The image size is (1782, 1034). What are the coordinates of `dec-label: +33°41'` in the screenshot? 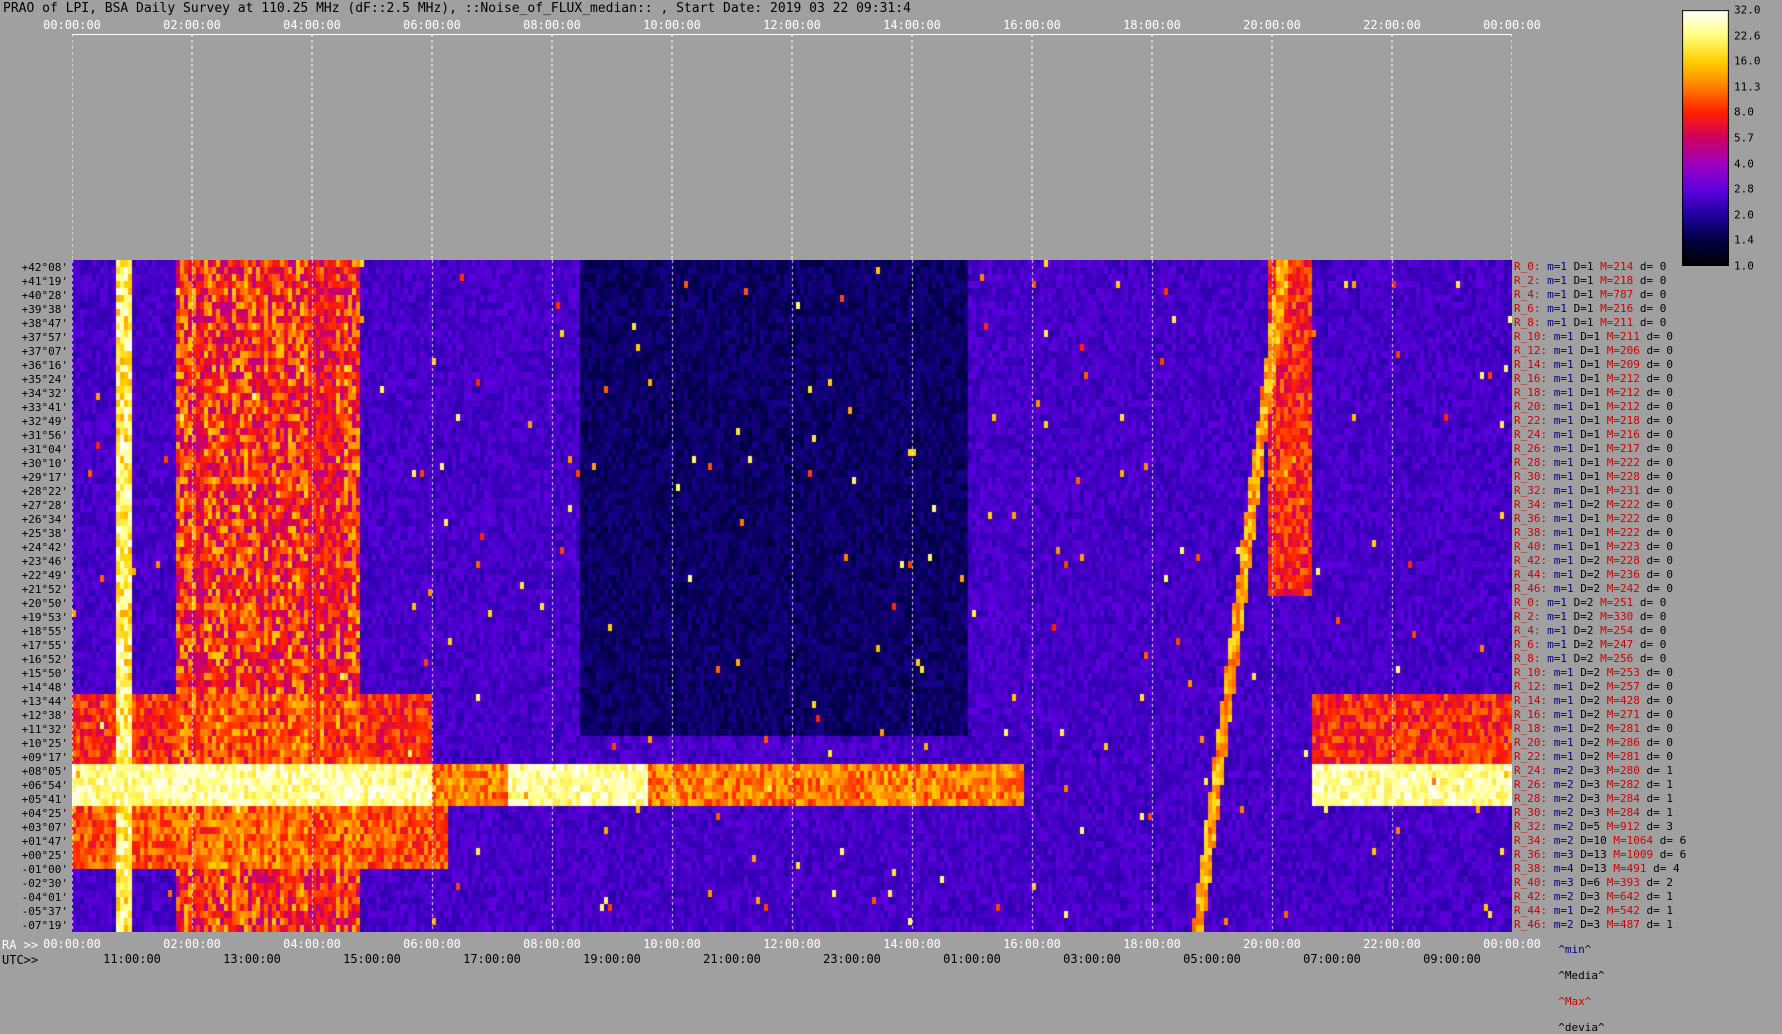 It's located at (44, 407).